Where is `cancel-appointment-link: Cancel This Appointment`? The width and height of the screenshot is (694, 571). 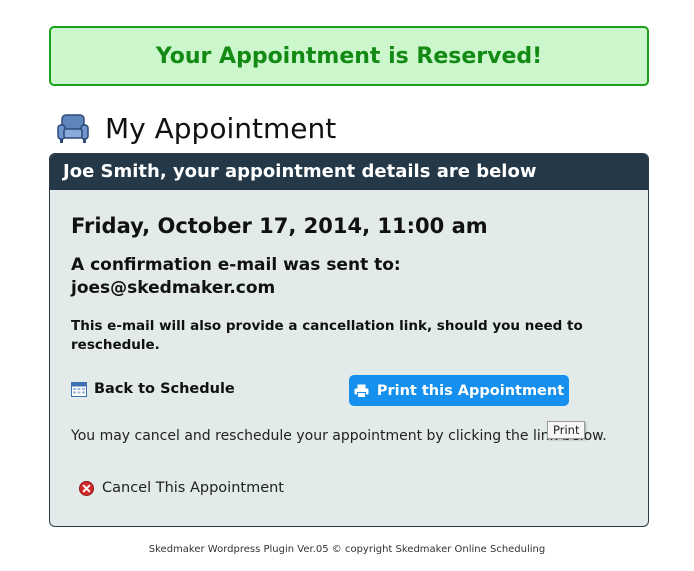
cancel-appointment-link: Cancel This Appointment is located at coordinates (181, 488).